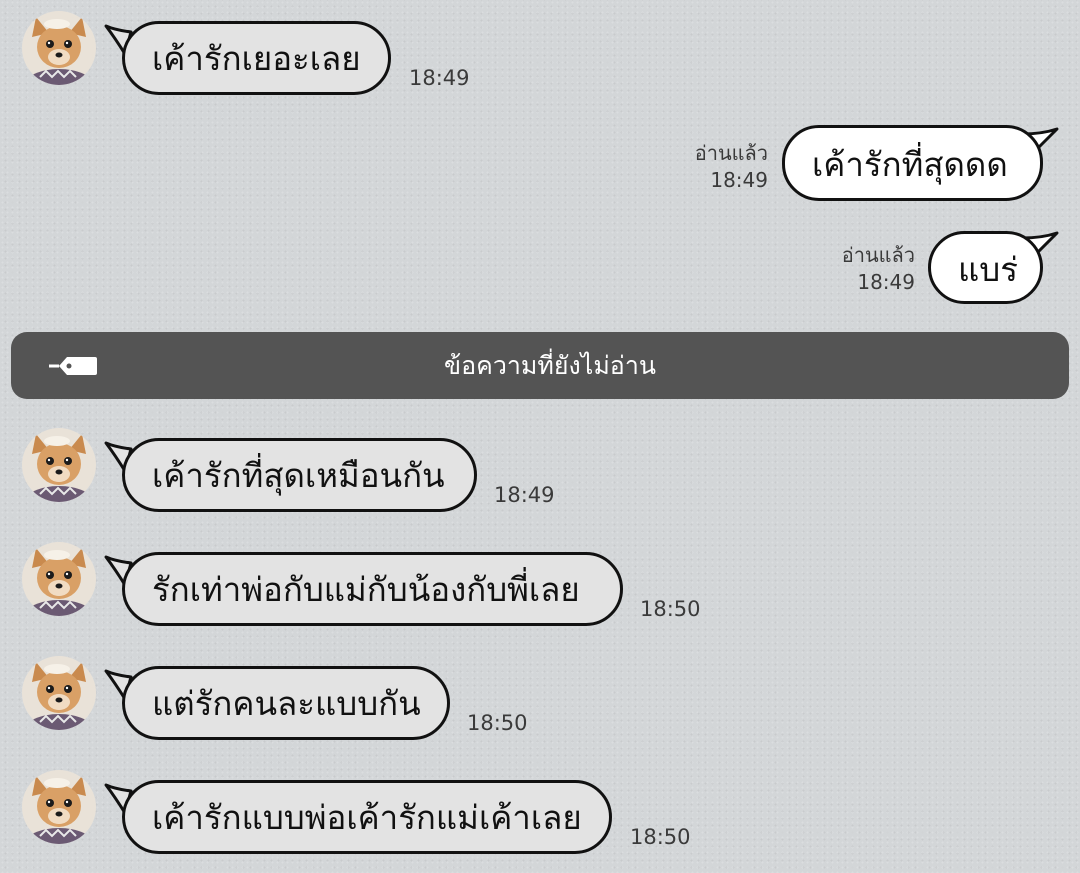  I want to click on unread-messages-divider: ข้อความที่ยังไม่อ่าน, so click(540, 365).